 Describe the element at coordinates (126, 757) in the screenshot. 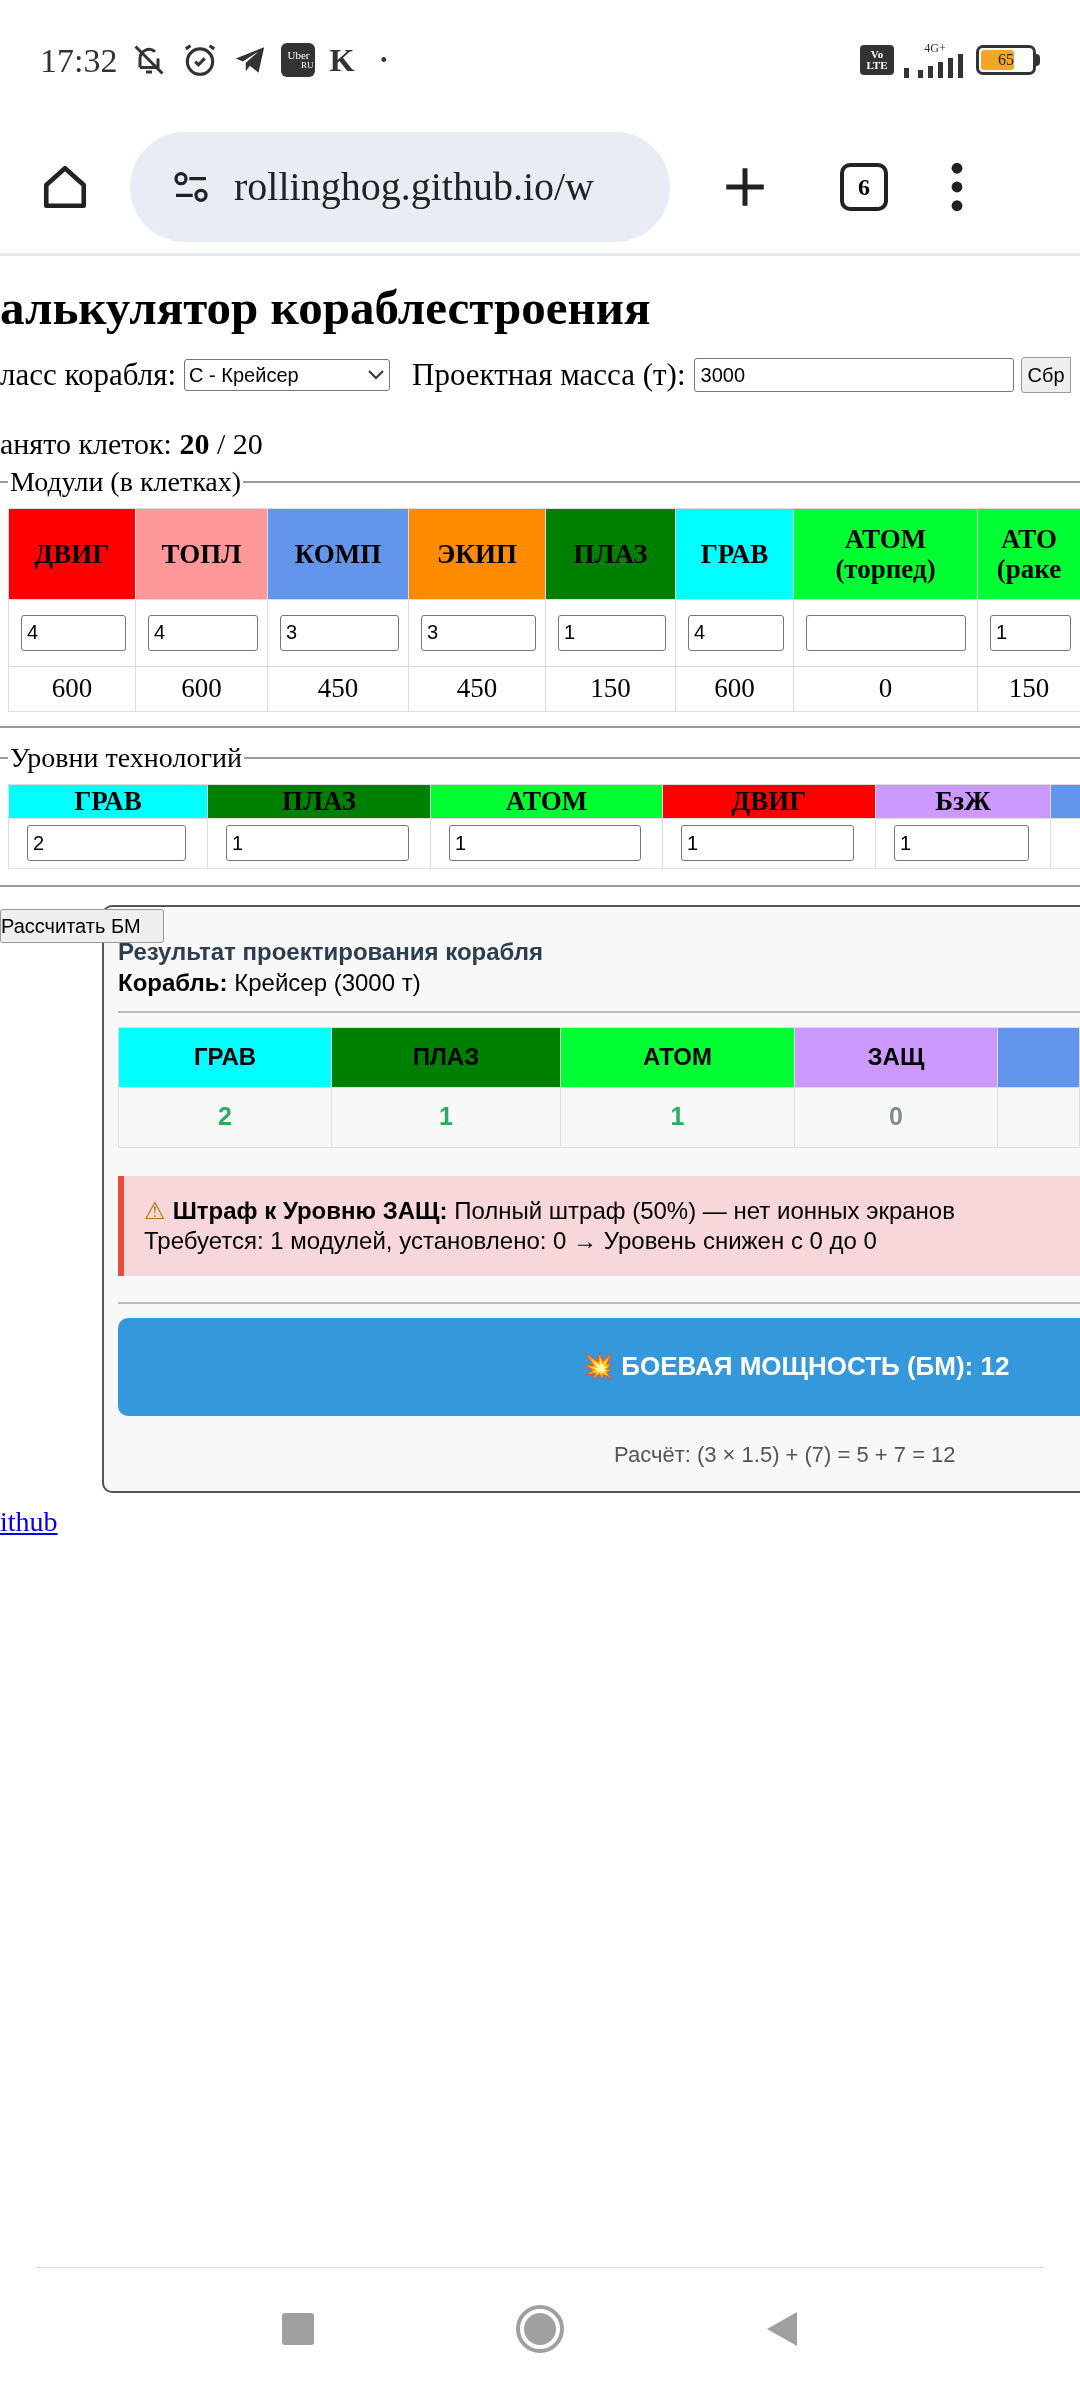

I see `fieldset-legend: Уровни технологий` at that location.